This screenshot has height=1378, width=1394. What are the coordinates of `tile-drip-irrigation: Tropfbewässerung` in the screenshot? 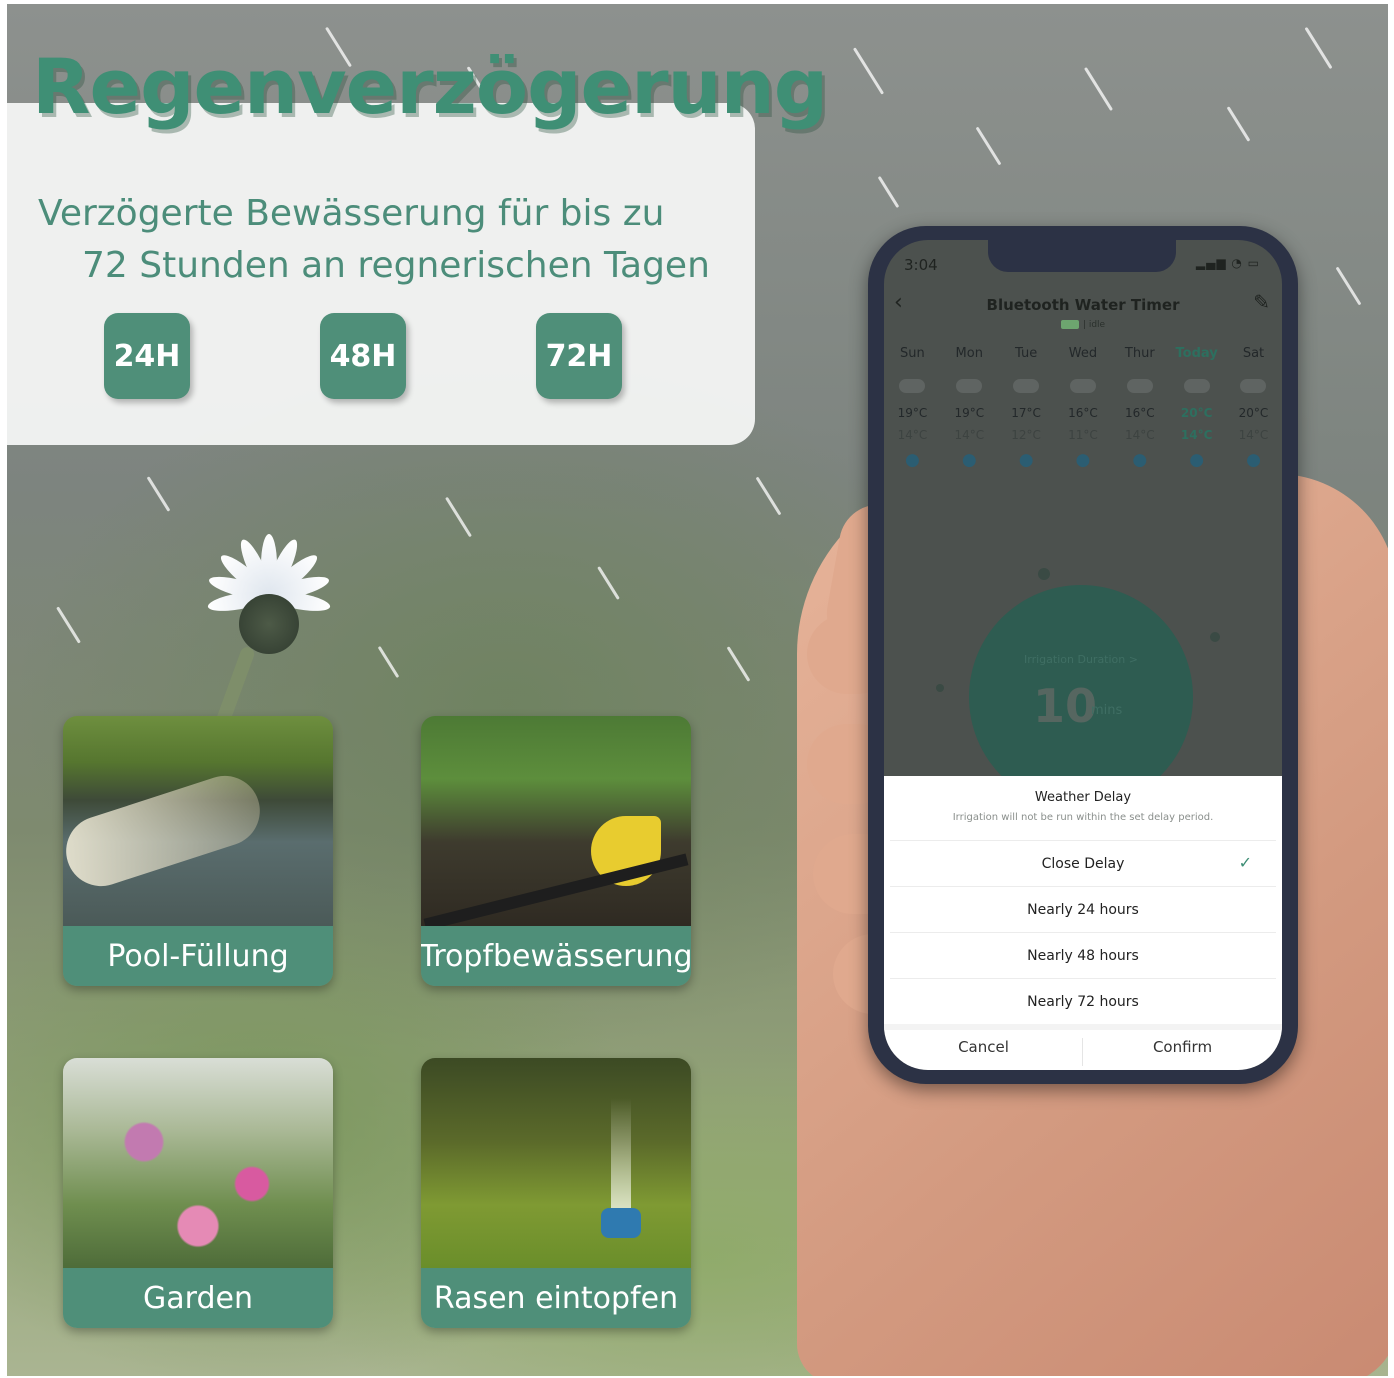 It's located at (556, 851).